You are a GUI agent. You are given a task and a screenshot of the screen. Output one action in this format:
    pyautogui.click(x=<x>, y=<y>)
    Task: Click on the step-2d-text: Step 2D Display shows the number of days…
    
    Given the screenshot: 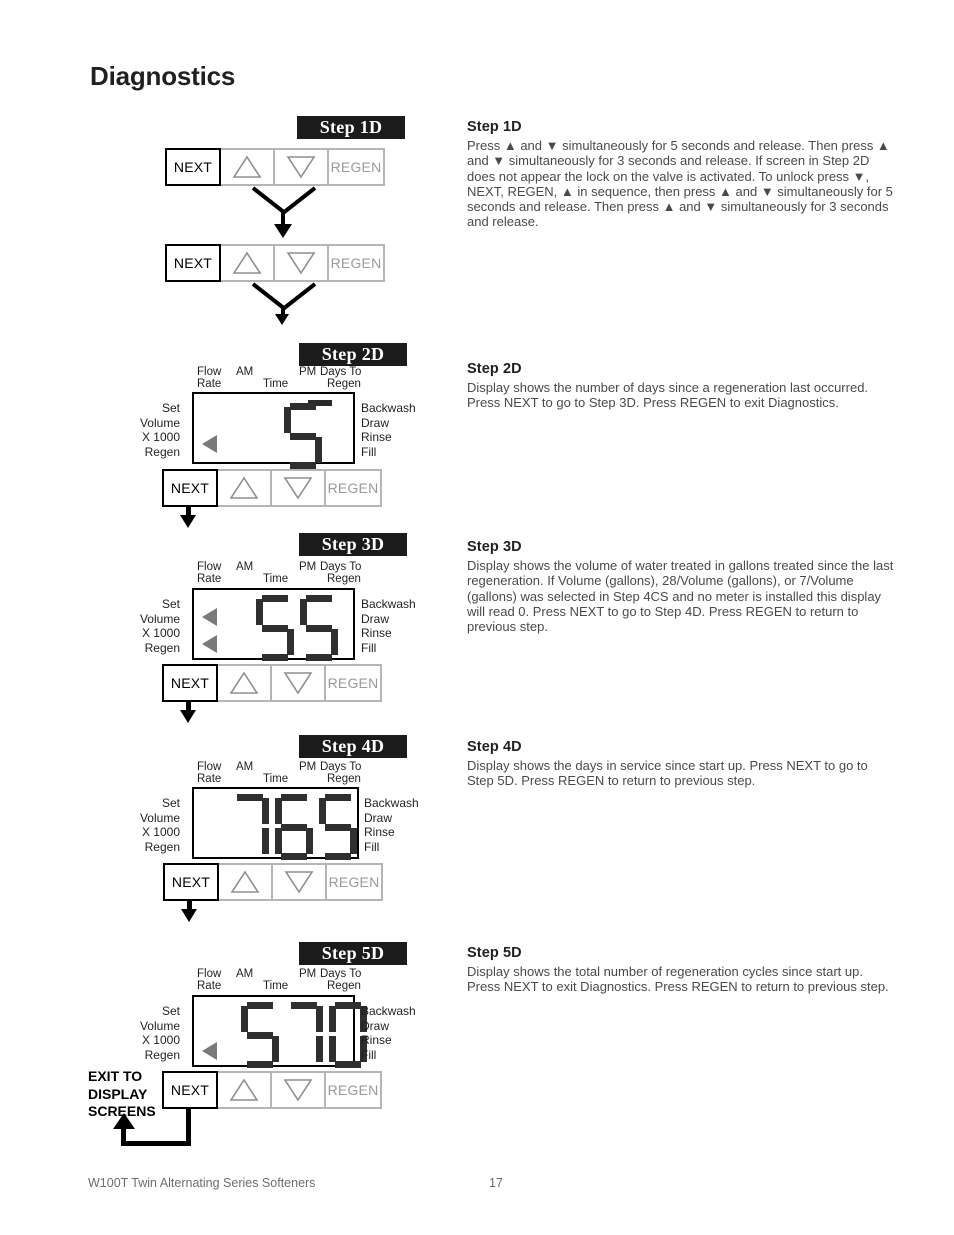 What is the action you would take?
    pyautogui.click(x=682, y=386)
    